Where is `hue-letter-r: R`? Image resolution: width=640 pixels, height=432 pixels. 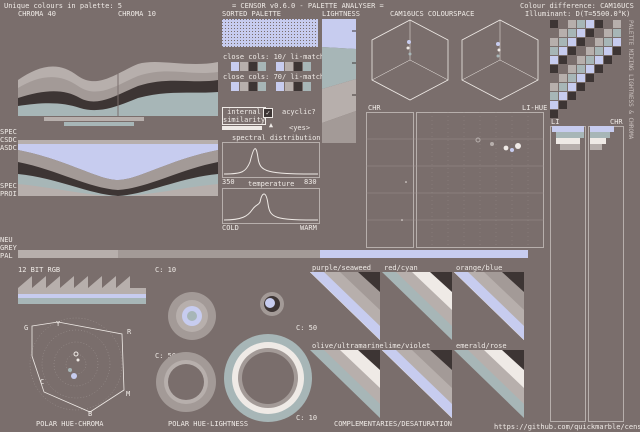
hue-letter-r: R is located at coordinates (129, 332).